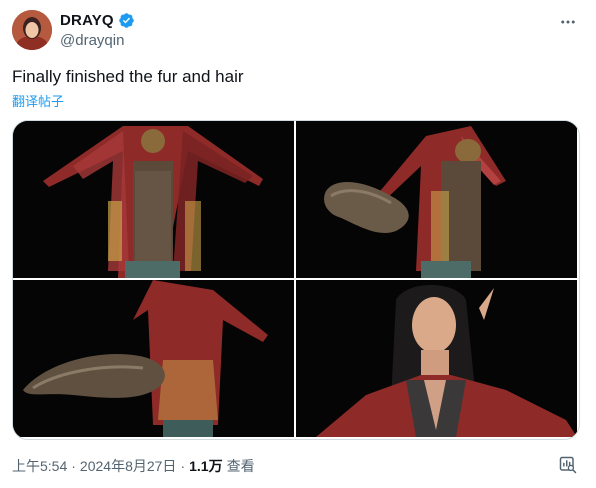 This screenshot has height=488, width=596. Describe the element at coordinates (87, 20) in the screenshot. I see `author-display-name: DRAYQ` at that location.